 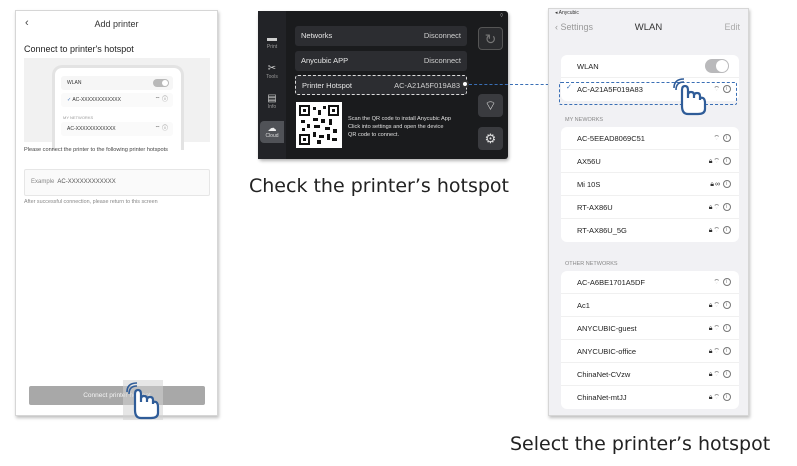 What do you see at coordinates (272, 98) in the screenshot?
I see `info-icon: ▤` at bounding box center [272, 98].